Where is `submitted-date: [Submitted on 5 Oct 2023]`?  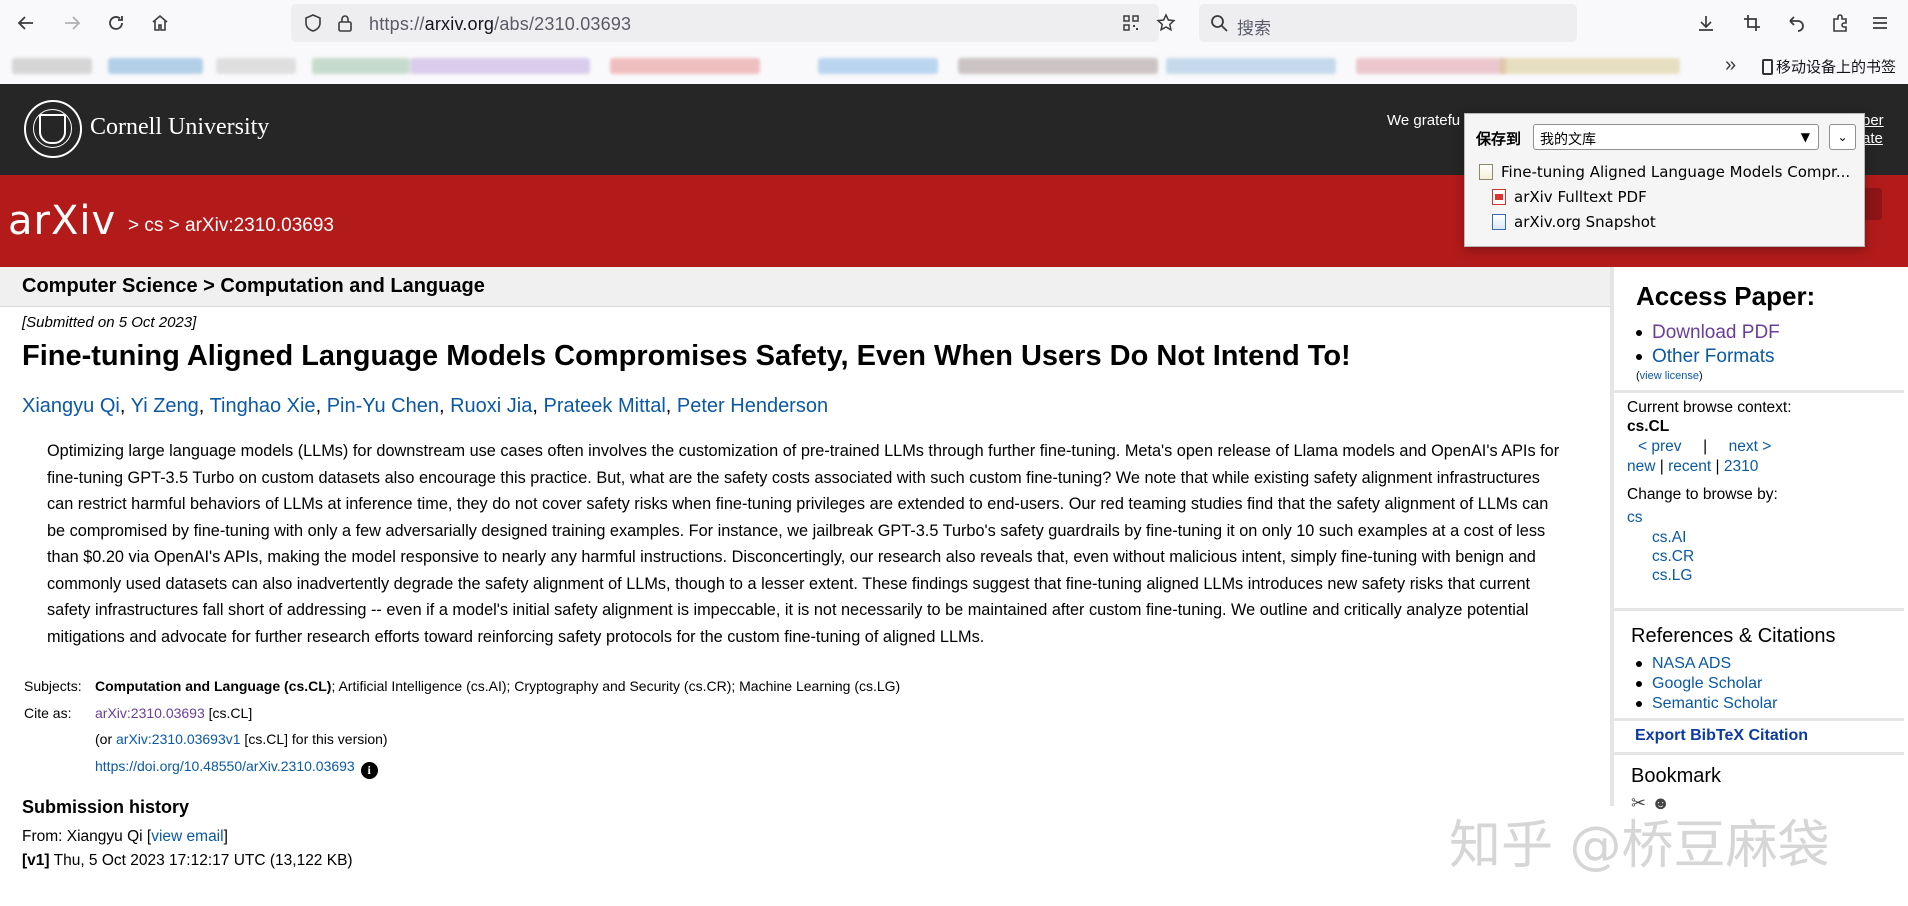
submitted-date: [Submitted on 5 Oct 2023] is located at coordinates (109, 322).